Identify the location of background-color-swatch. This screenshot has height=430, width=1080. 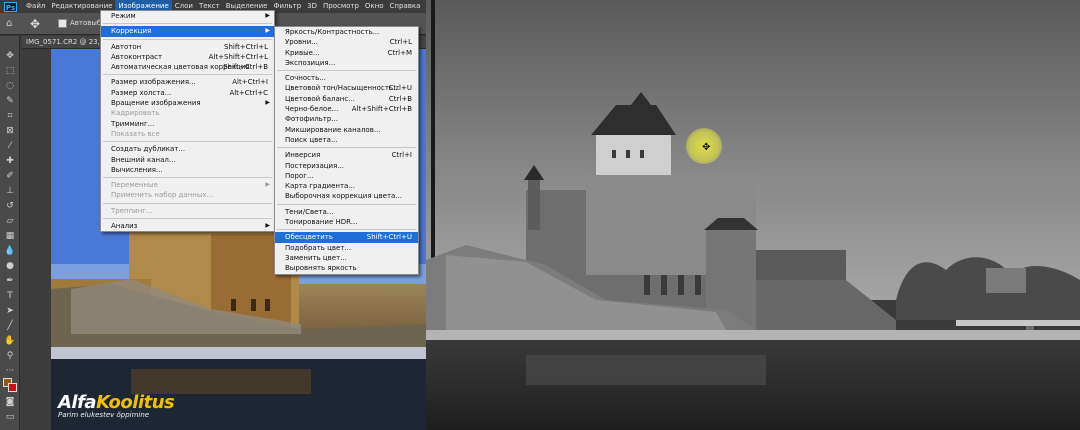
(12, 387).